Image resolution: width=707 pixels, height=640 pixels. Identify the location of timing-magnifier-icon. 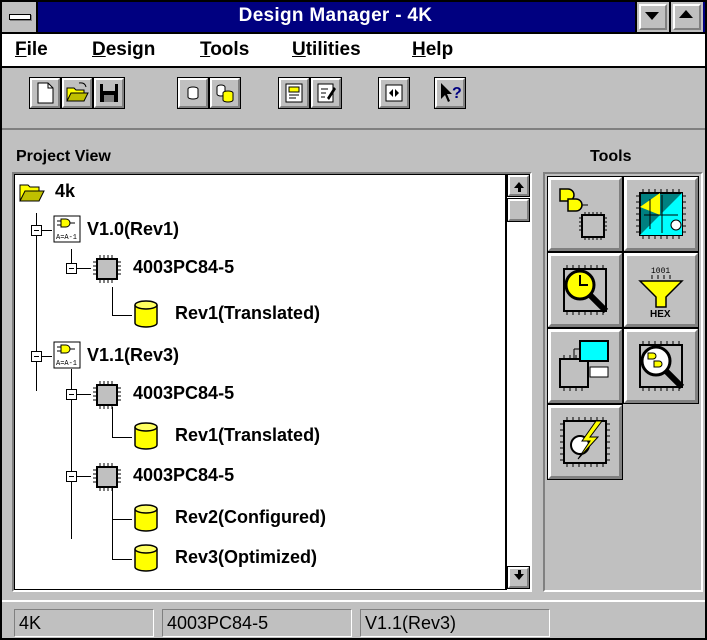
(586, 290).